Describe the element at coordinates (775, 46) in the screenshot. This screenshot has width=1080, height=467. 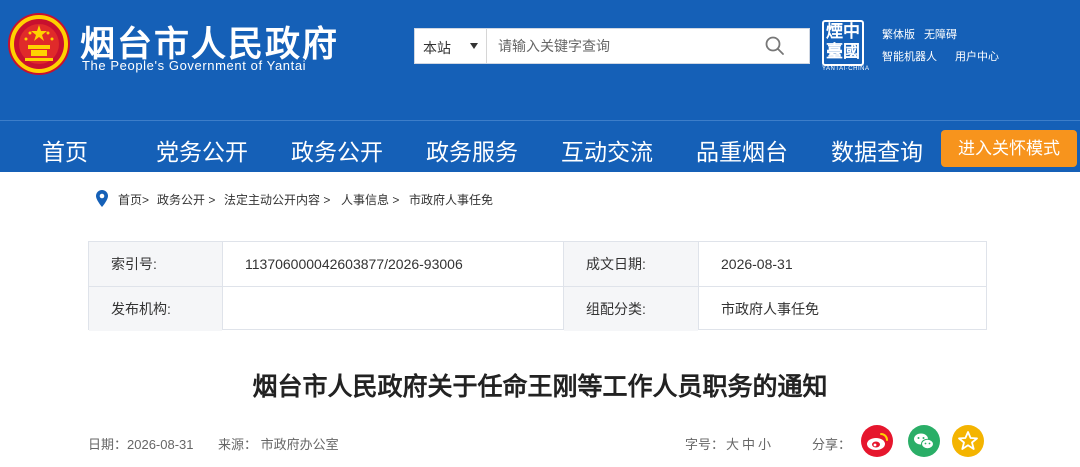
I see `search-icon` at that location.